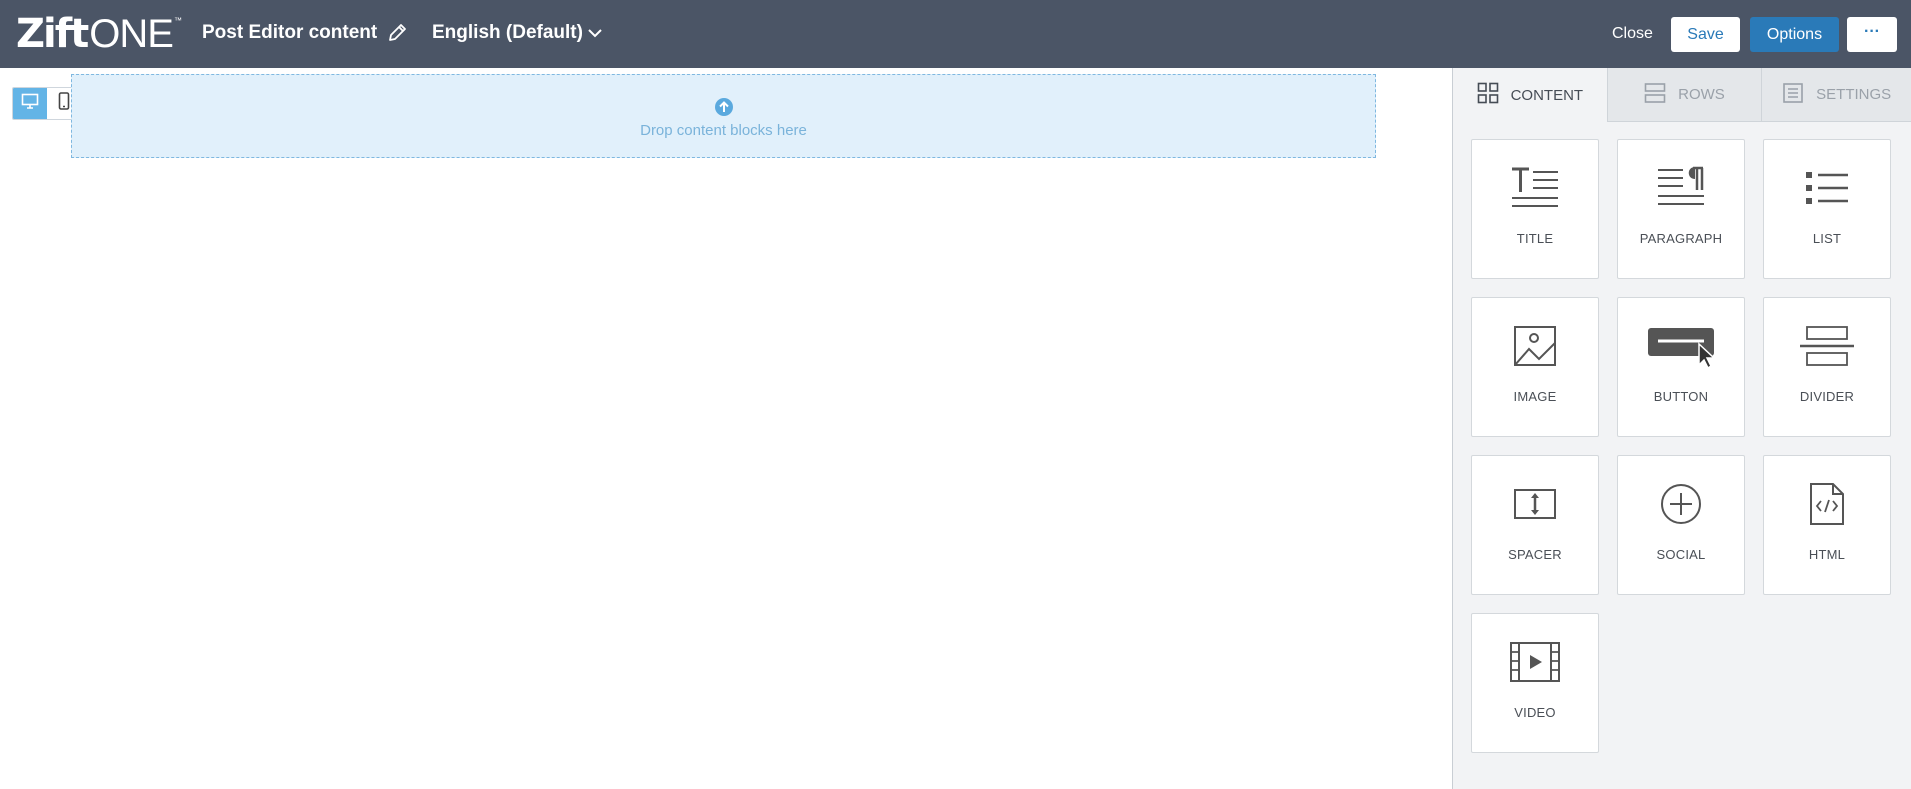 This screenshot has width=1911, height=789. What do you see at coordinates (1681, 238) in the screenshot?
I see `block-label: PARAGRAPH` at bounding box center [1681, 238].